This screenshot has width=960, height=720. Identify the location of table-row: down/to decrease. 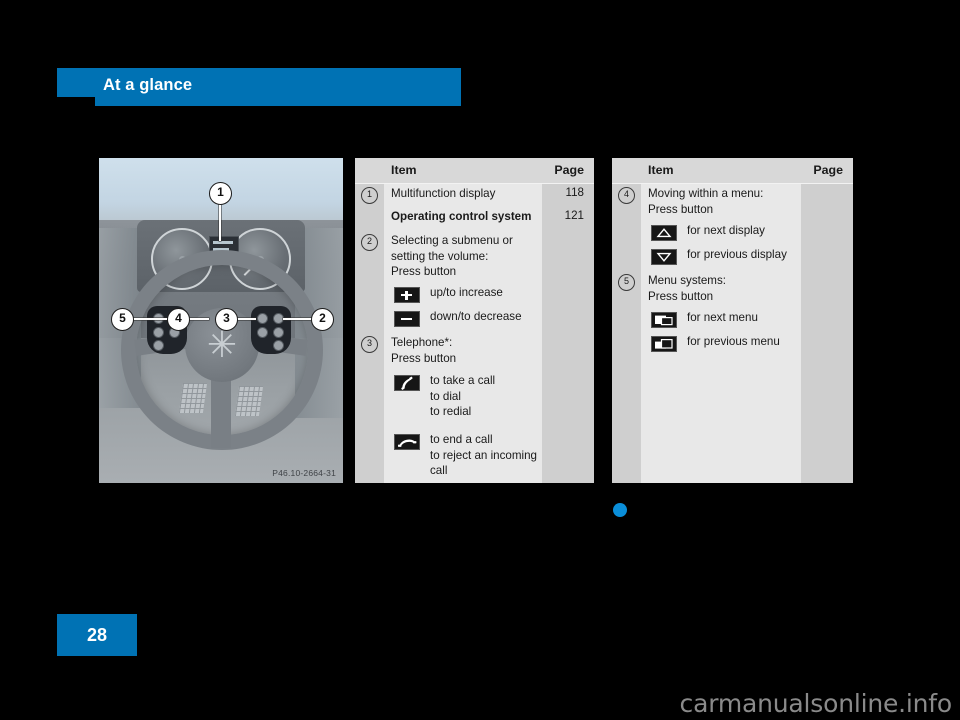
(476, 316).